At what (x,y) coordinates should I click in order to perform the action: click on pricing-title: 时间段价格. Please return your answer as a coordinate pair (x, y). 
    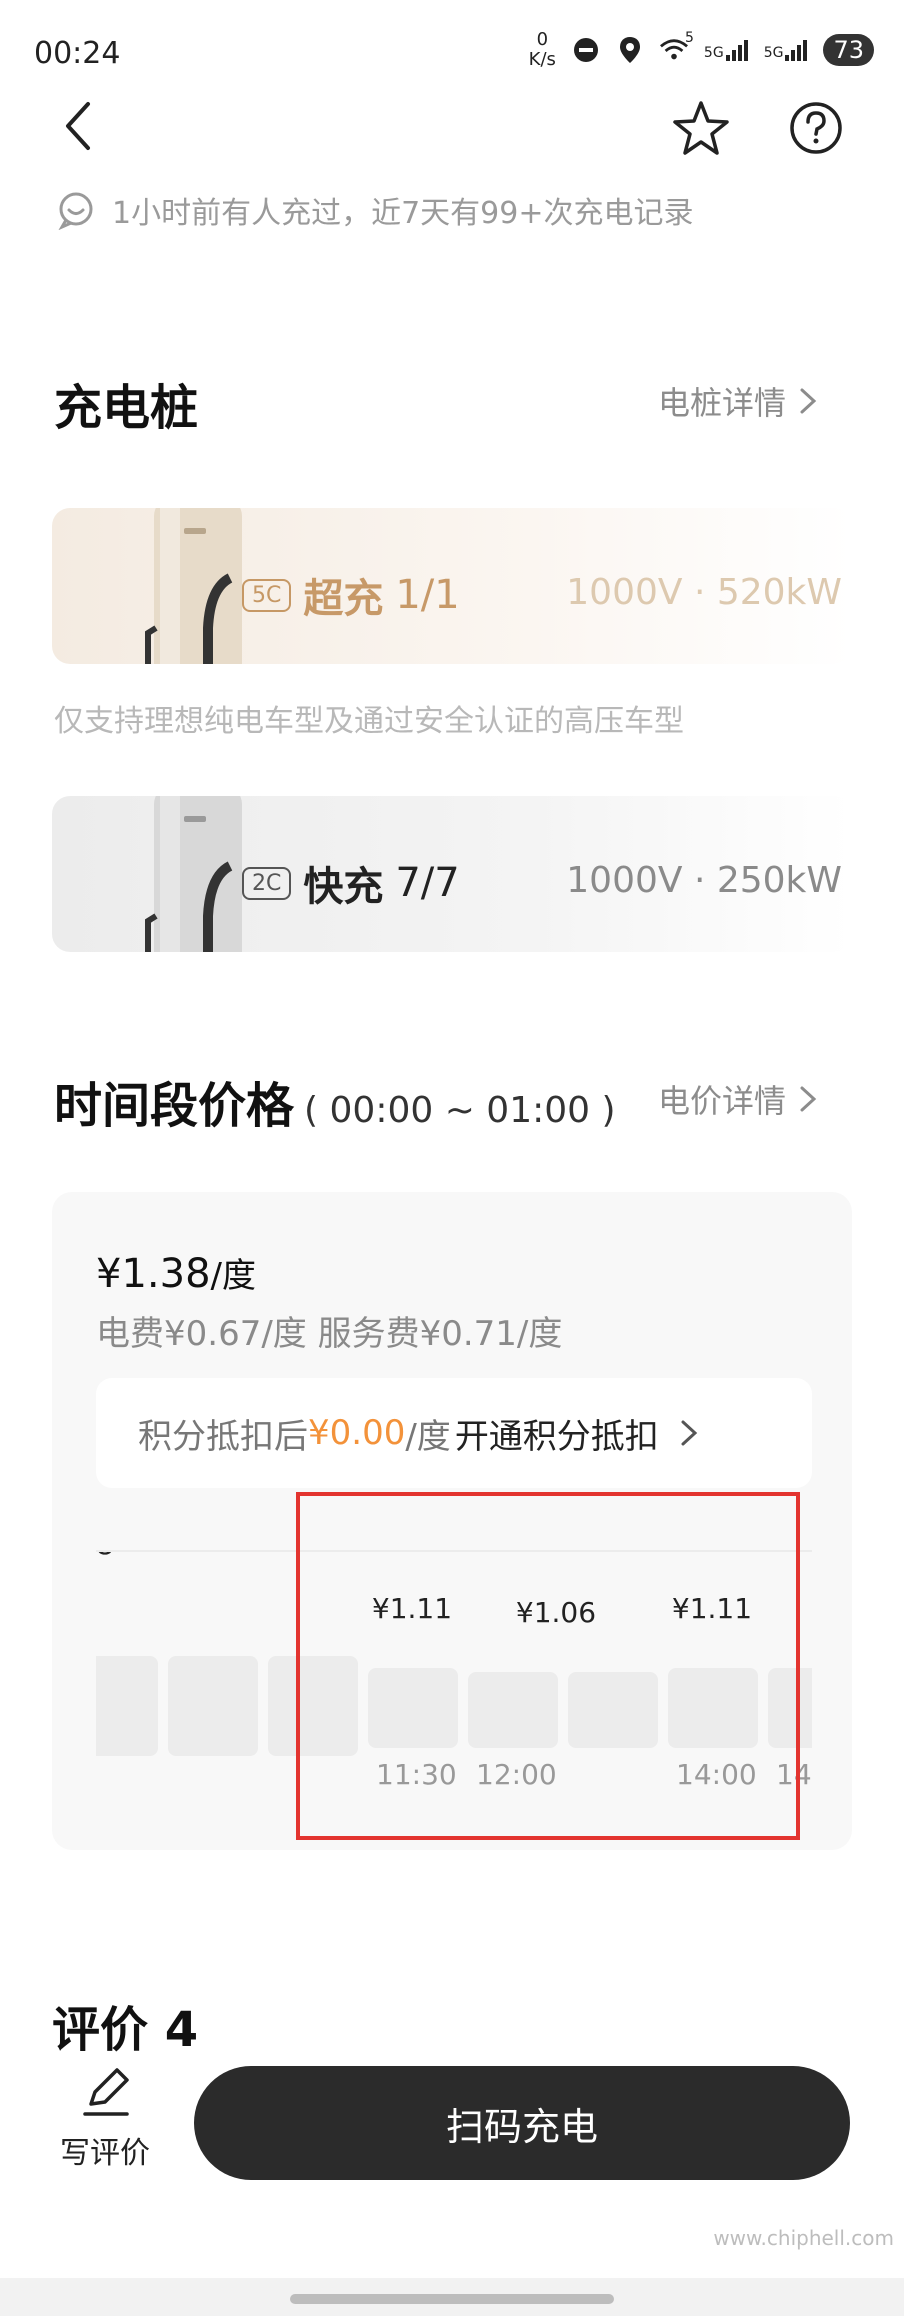
    Looking at the image, I should click on (174, 1106).